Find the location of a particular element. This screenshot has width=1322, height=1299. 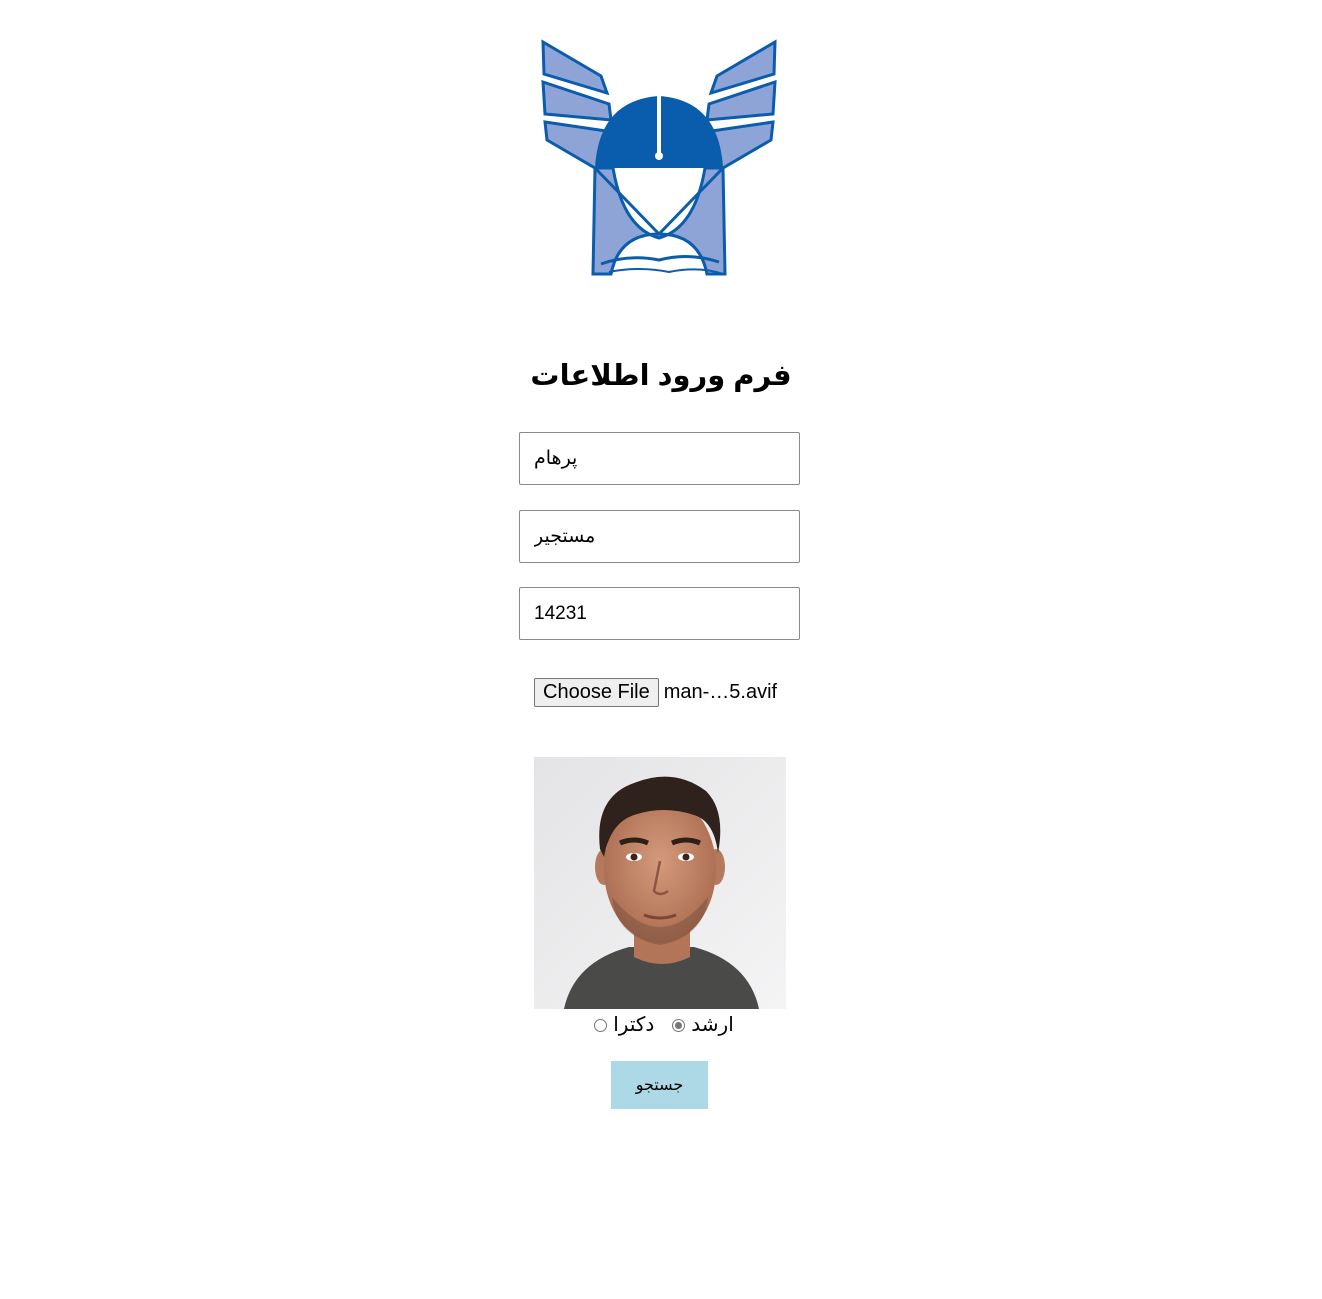

form-title: فرم ورود اطلاعات is located at coordinates (661, 376).